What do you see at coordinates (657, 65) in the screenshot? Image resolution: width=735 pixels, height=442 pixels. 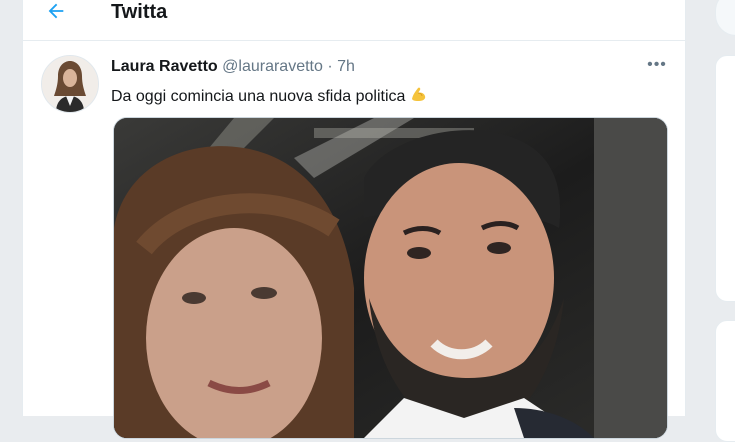 I see `more-options-icon: •••` at bounding box center [657, 65].